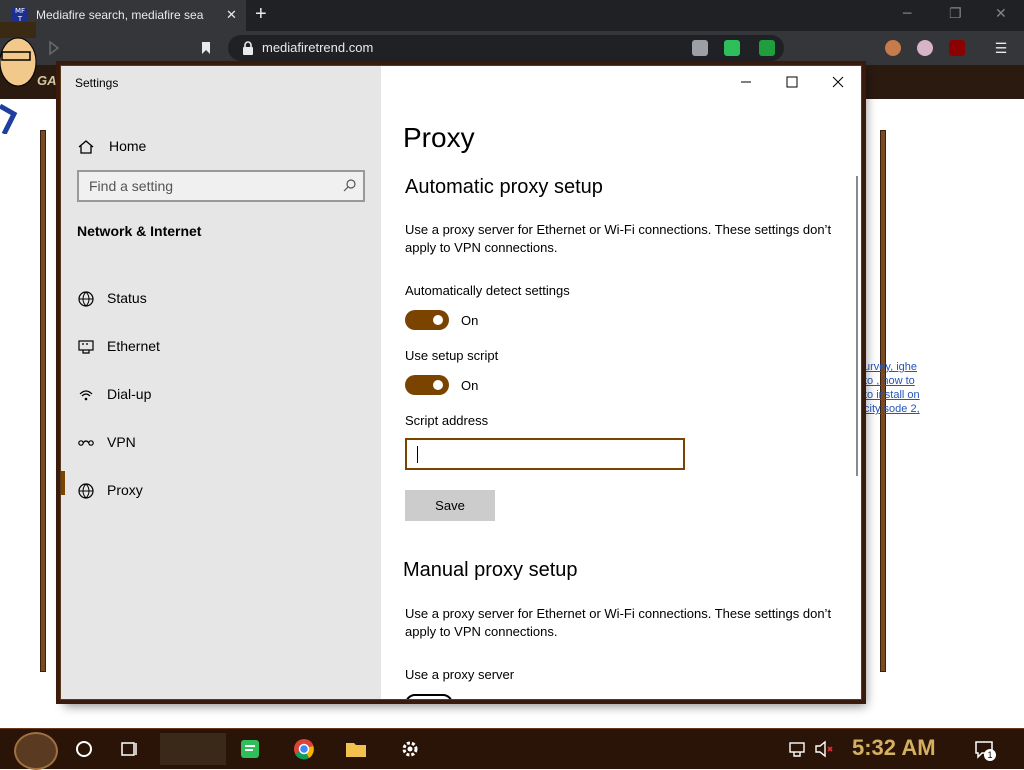  I want to click on browser-toolbar: mediafiretrend.com ☰, so click(512, 48).